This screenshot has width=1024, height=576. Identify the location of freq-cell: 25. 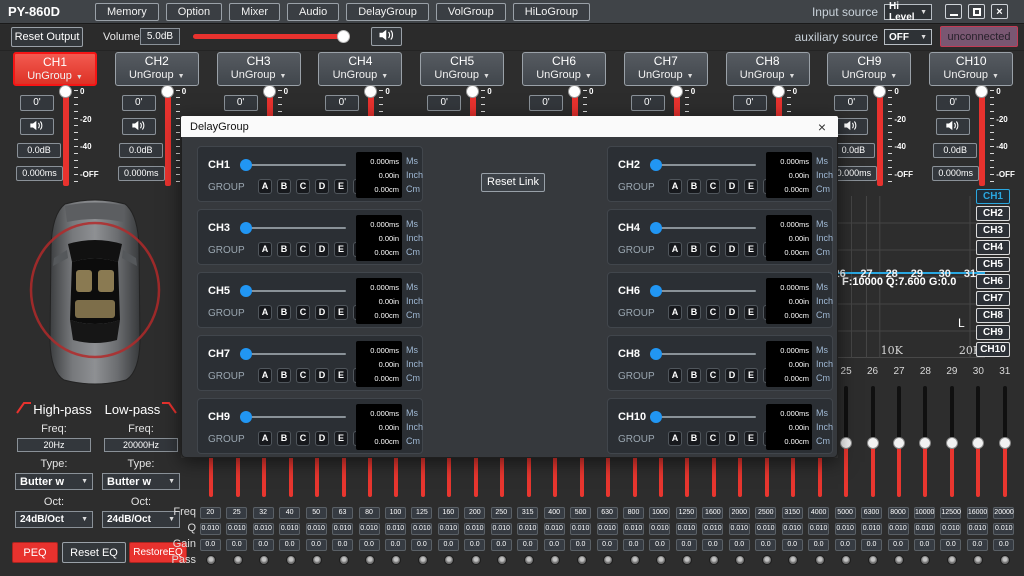
(237, 513).